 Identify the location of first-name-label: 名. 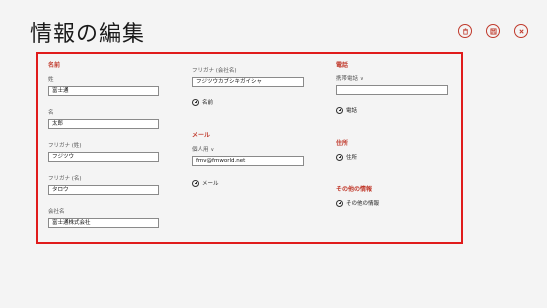
(51, 113).